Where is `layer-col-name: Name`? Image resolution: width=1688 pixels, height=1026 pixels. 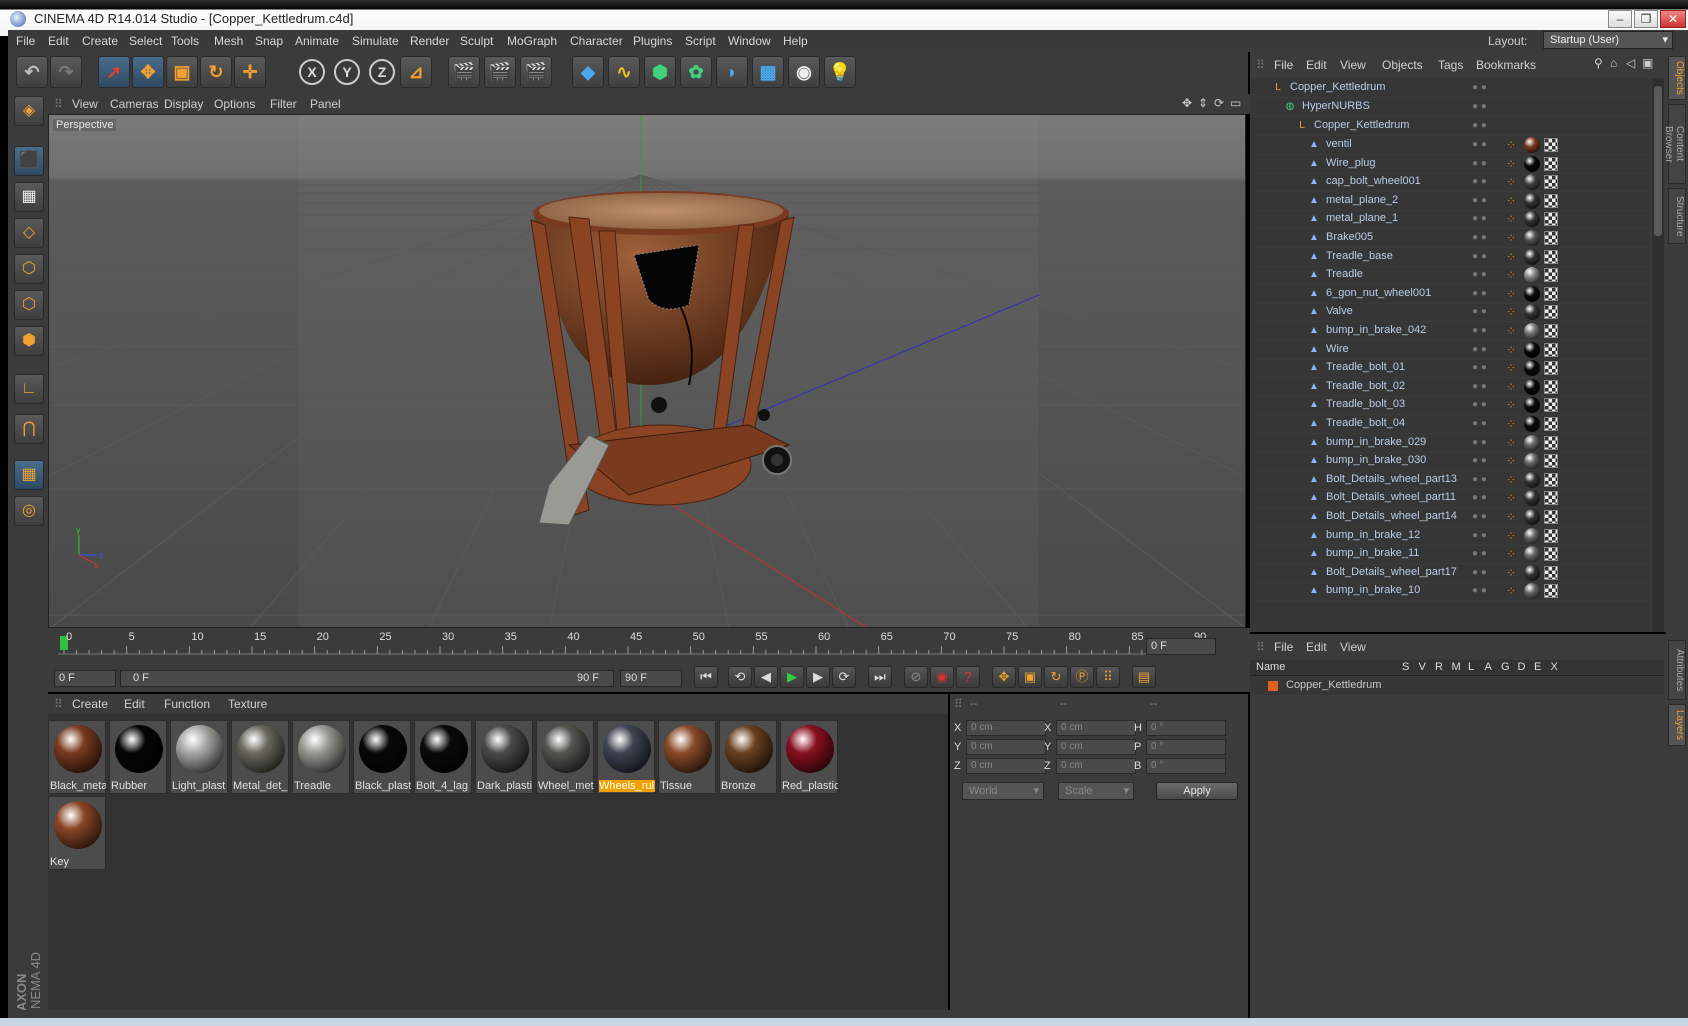 layer-col-name: Name is located at coordinates (1270, 667).